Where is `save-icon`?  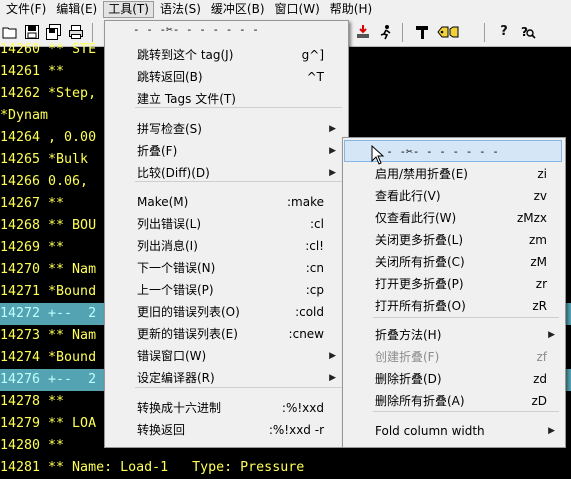
save-icon is located at coordinates (32, 32).